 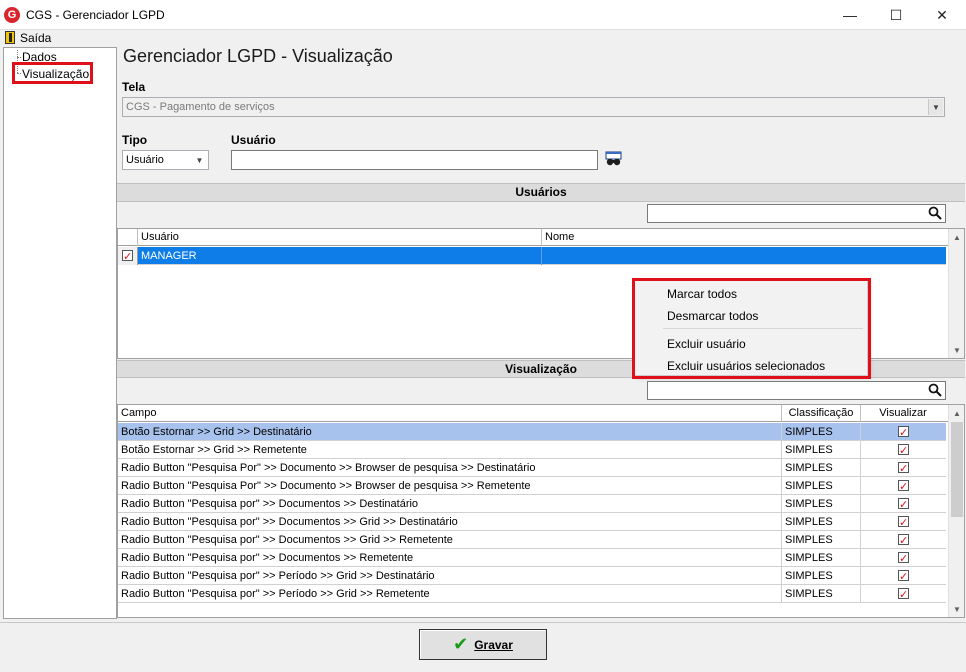 I want to click on row-checkbox-cell, so click(x=128, y=256).